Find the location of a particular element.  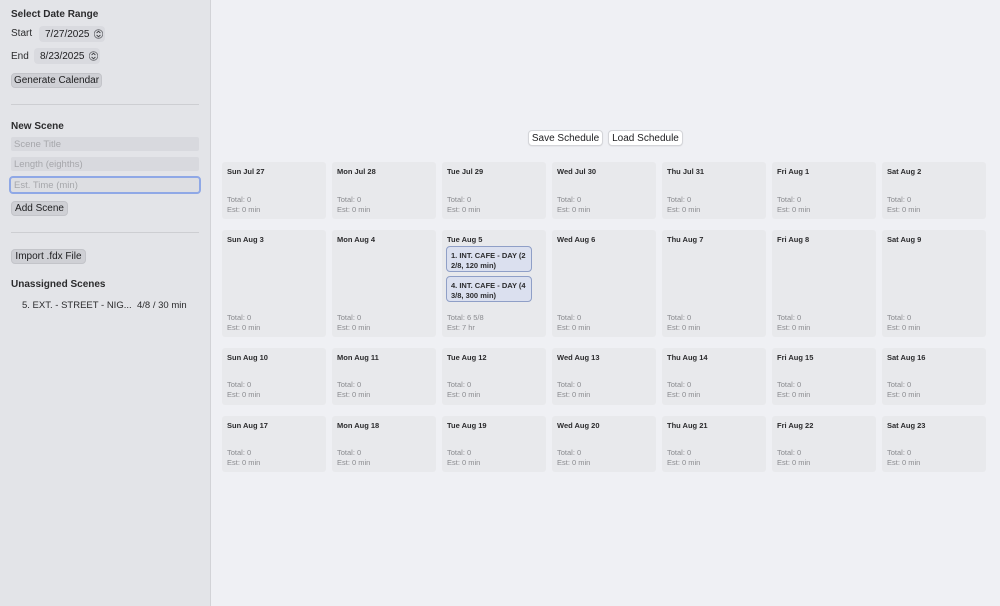

start-label: Start is located at coordinates (22, 33).